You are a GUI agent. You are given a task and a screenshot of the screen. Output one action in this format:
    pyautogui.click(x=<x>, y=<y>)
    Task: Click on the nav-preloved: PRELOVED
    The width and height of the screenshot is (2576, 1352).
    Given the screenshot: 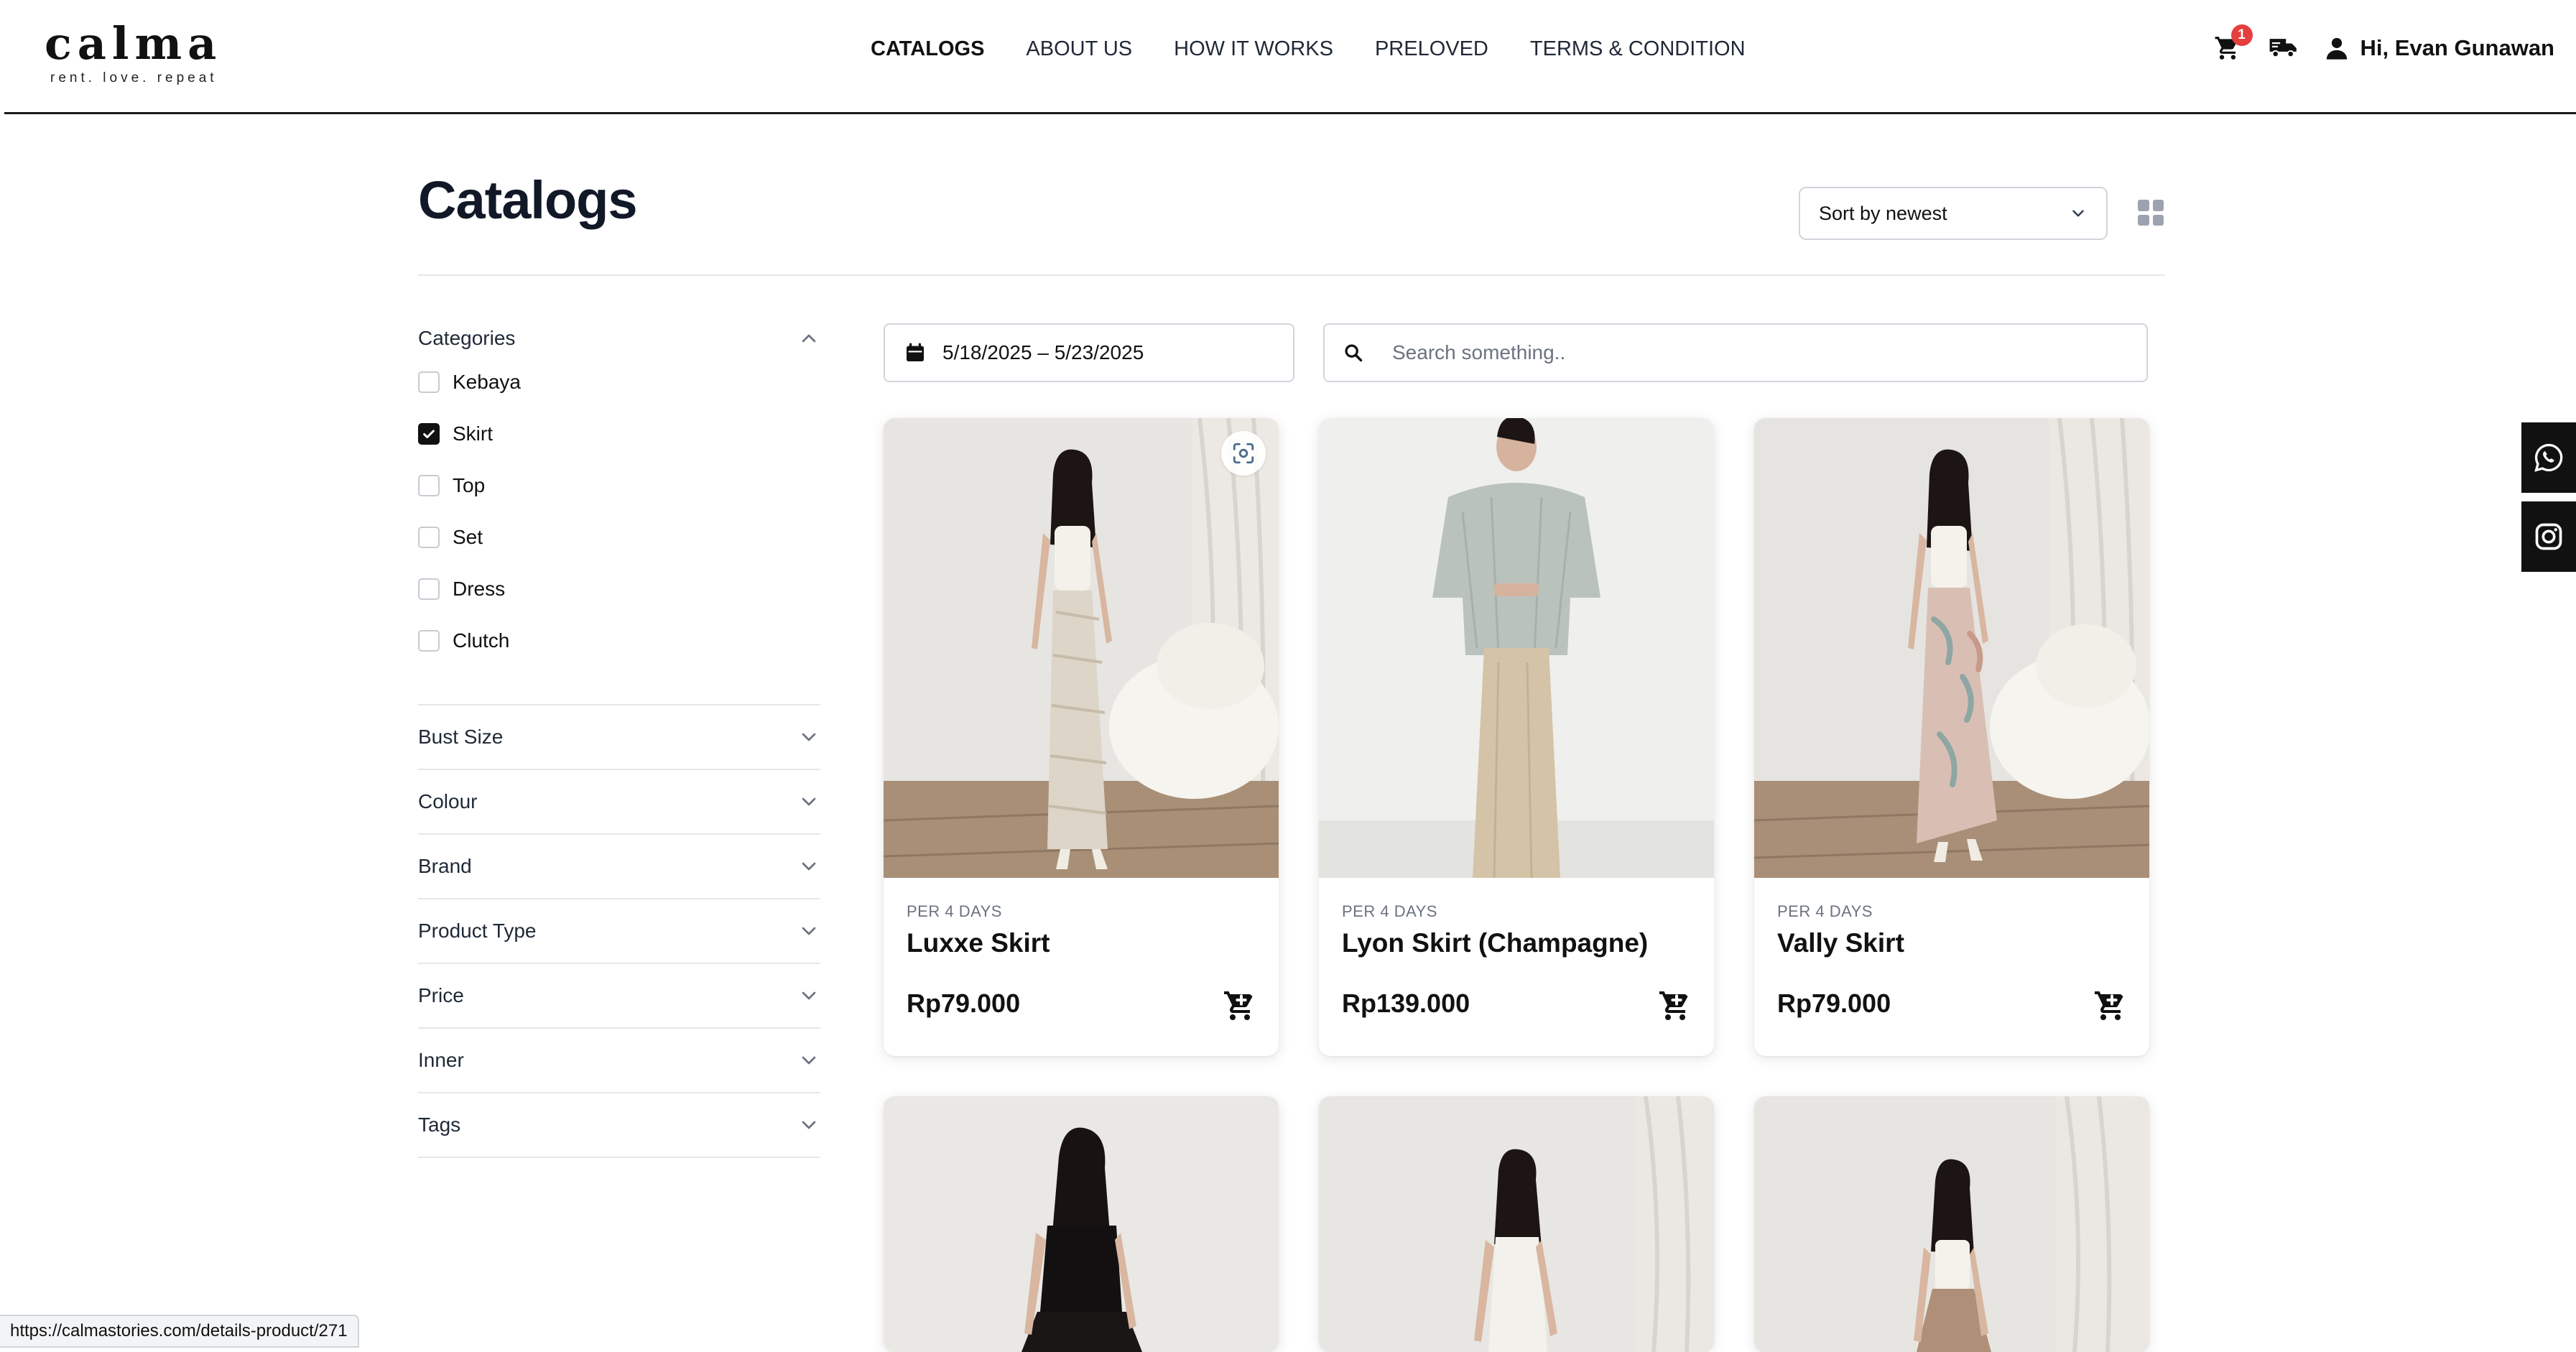 What is the action you would take?
    pyautogui.click(x=1431, y=49)
    